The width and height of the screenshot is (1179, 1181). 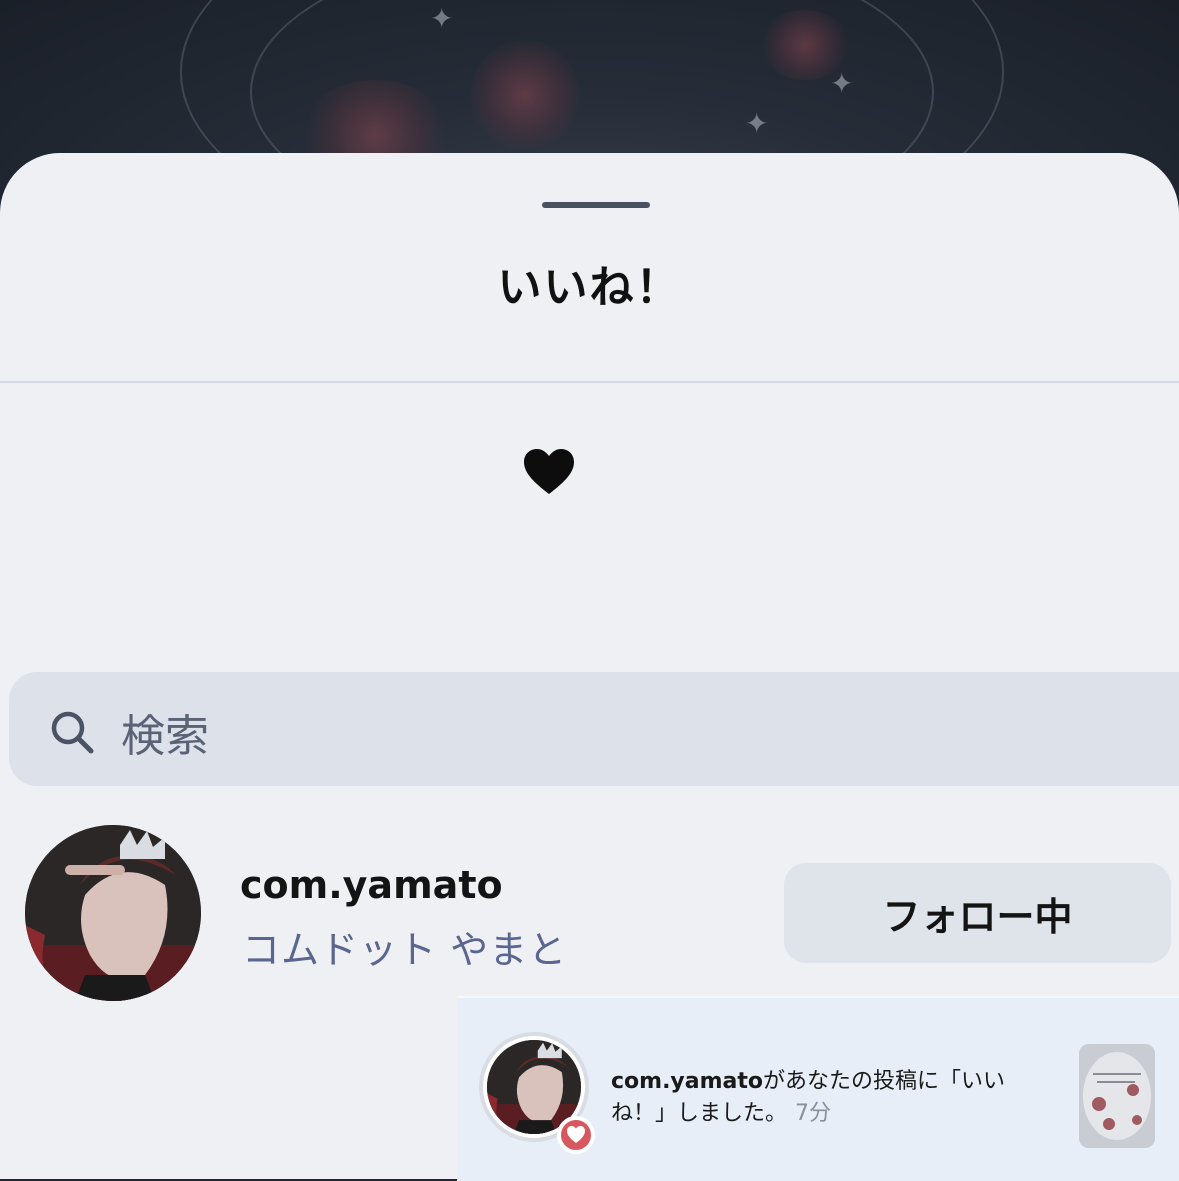 I want to click on heart-icon, so click(x=549, y=472).